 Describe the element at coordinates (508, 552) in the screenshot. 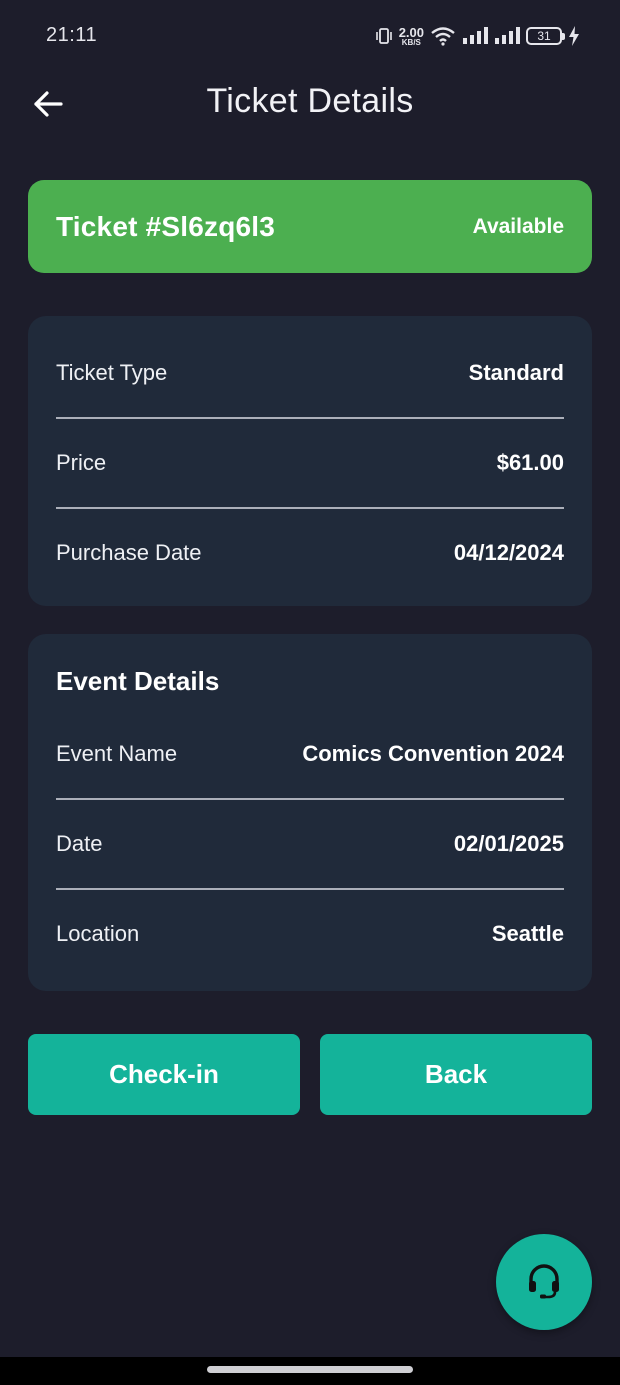

I see `purchase-date-value: 04/12/2024` at that location.